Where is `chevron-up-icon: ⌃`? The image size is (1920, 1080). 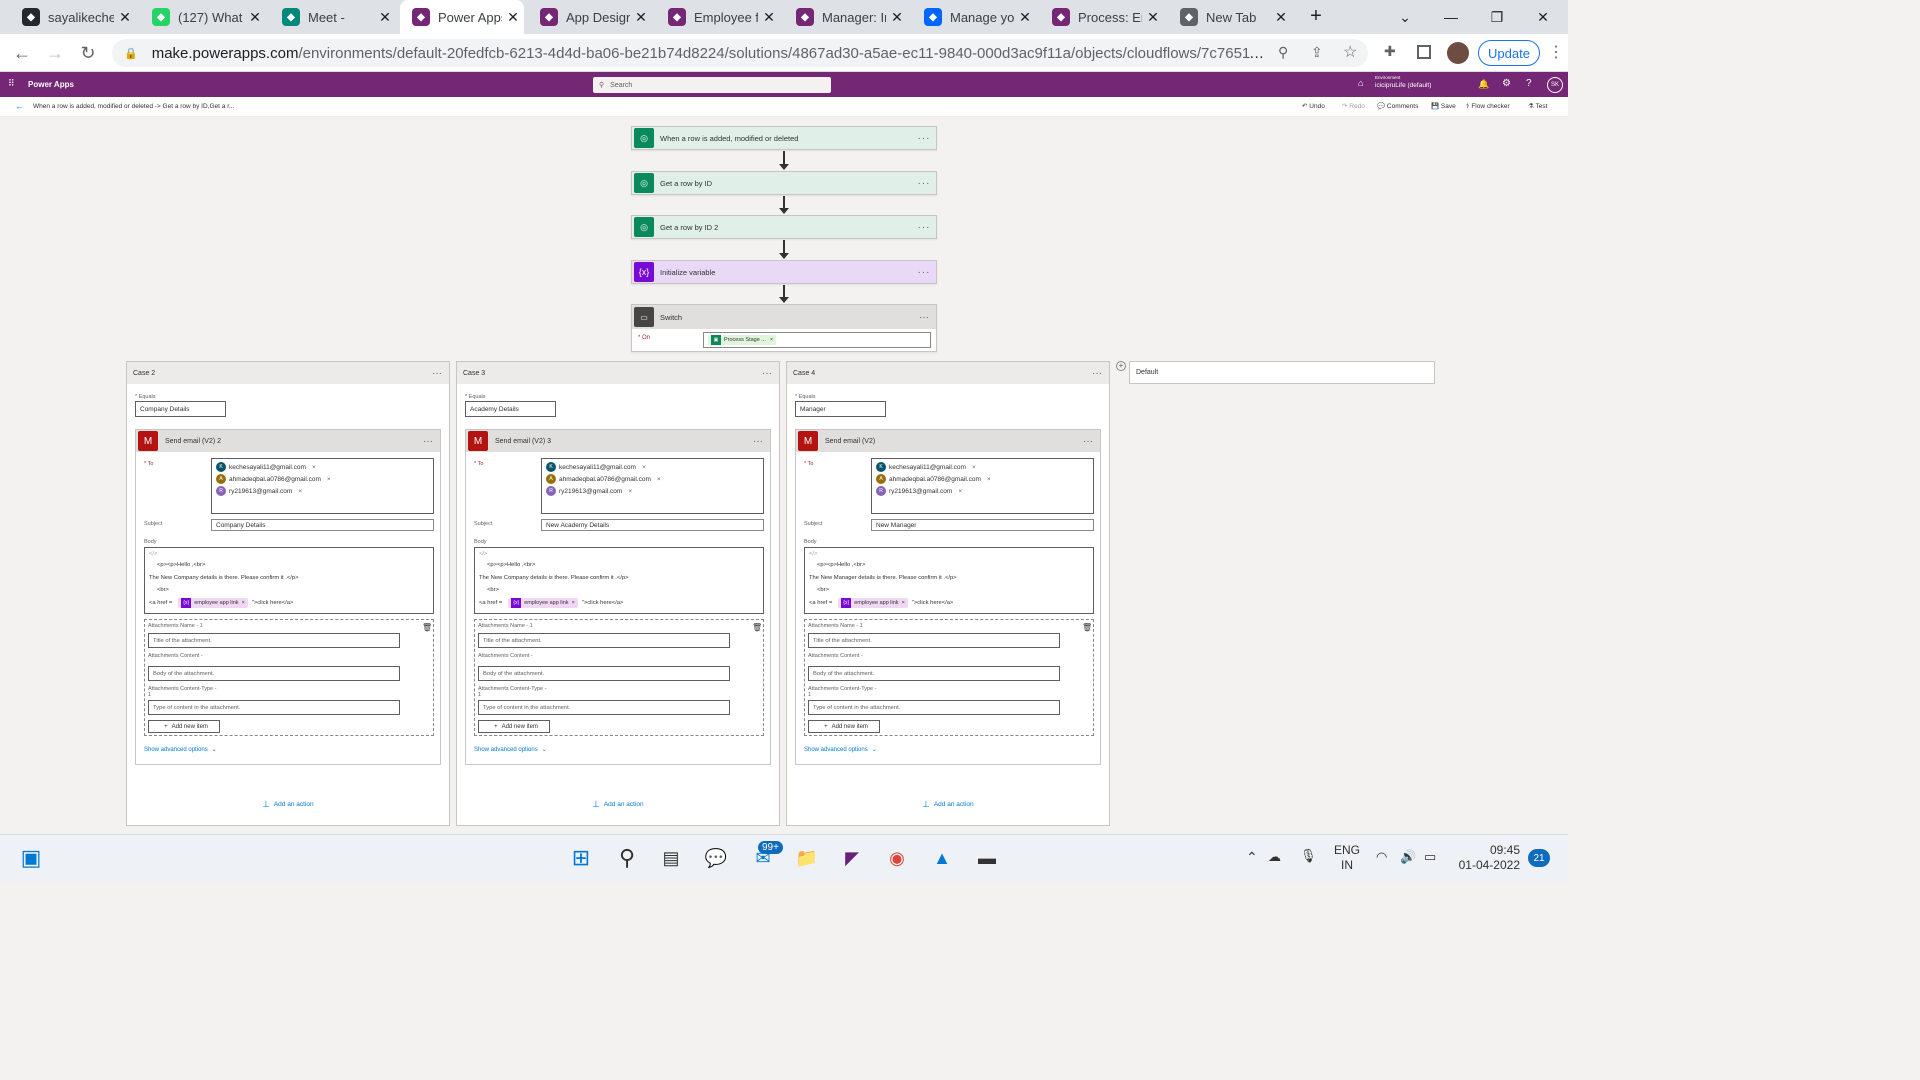
chevron-up-icon: ⌃ is located at coordinates (1252, 857).